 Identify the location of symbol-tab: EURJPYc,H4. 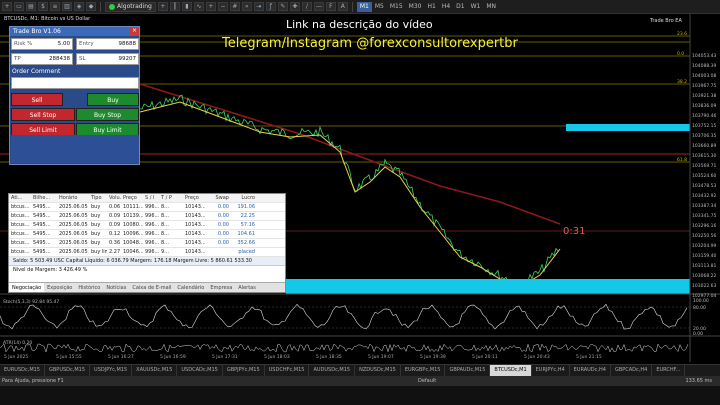
(551, 370).